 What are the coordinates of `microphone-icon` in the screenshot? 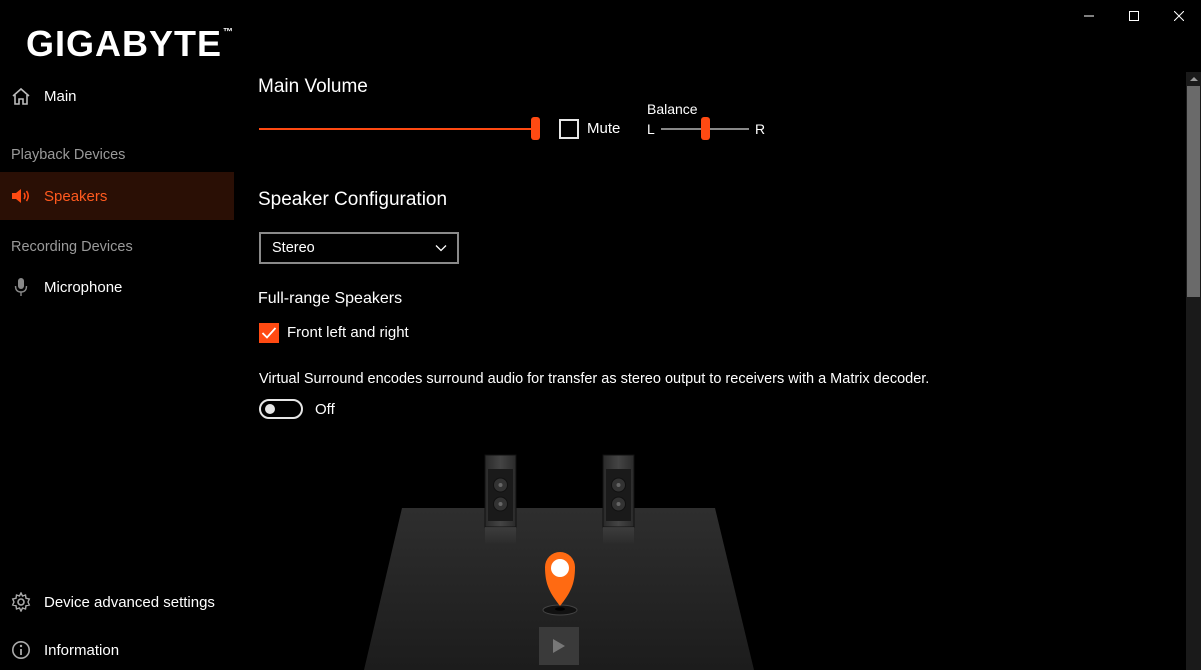 It's located at (21, 287).